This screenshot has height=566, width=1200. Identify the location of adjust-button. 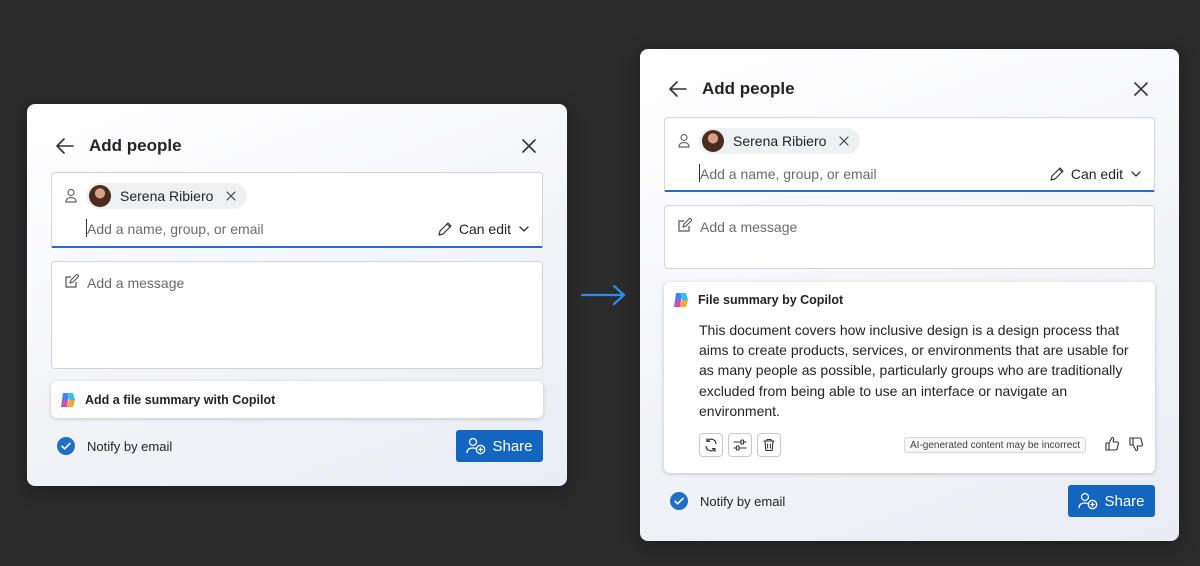
(740, 445).